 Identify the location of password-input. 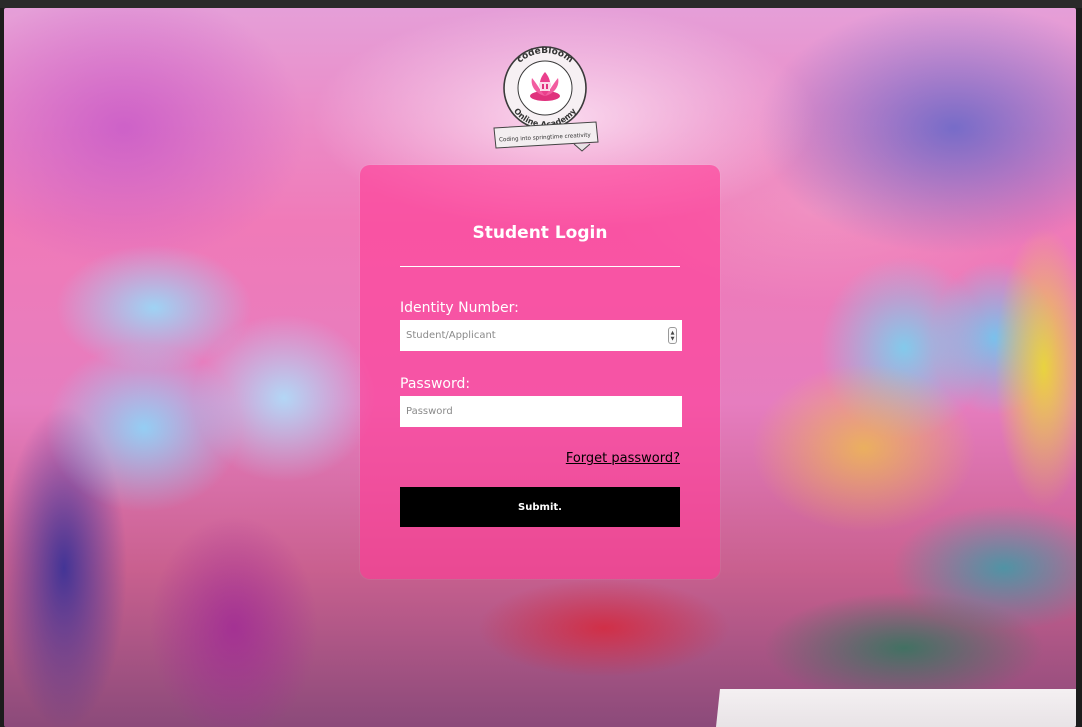
(541, 411).